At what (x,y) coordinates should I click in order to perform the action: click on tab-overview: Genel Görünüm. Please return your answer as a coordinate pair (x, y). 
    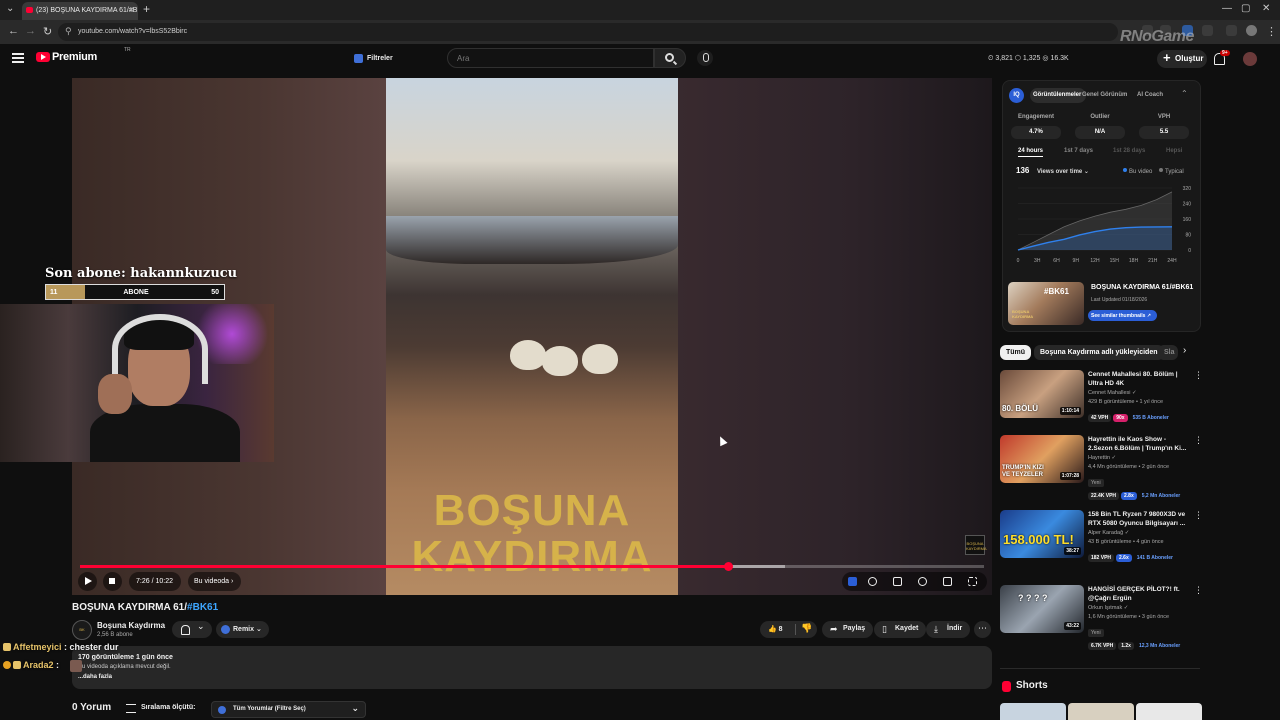
    Looking at the image, I should click on (1104, 95).